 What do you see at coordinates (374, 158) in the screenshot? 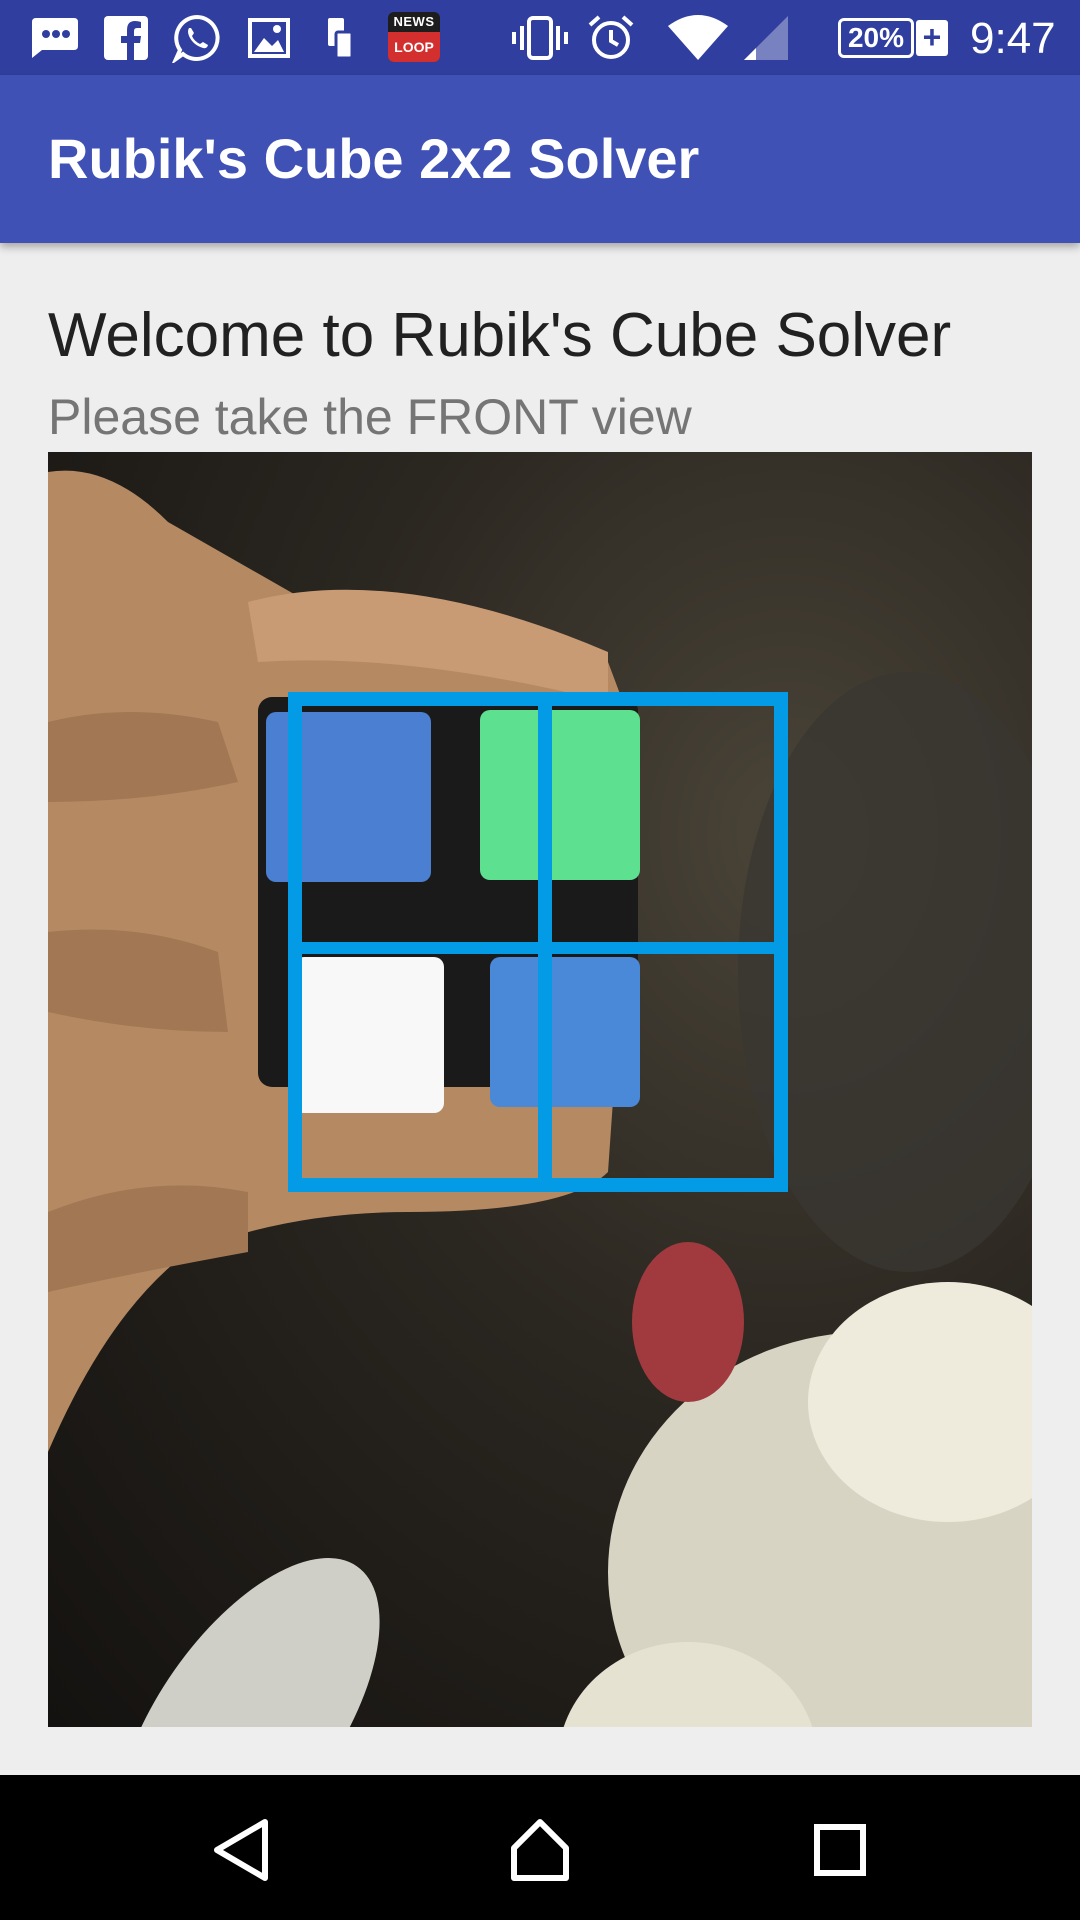
I see `app-title: Rubik's Cube 2x2 Solver` at bounding box center [374, 158].